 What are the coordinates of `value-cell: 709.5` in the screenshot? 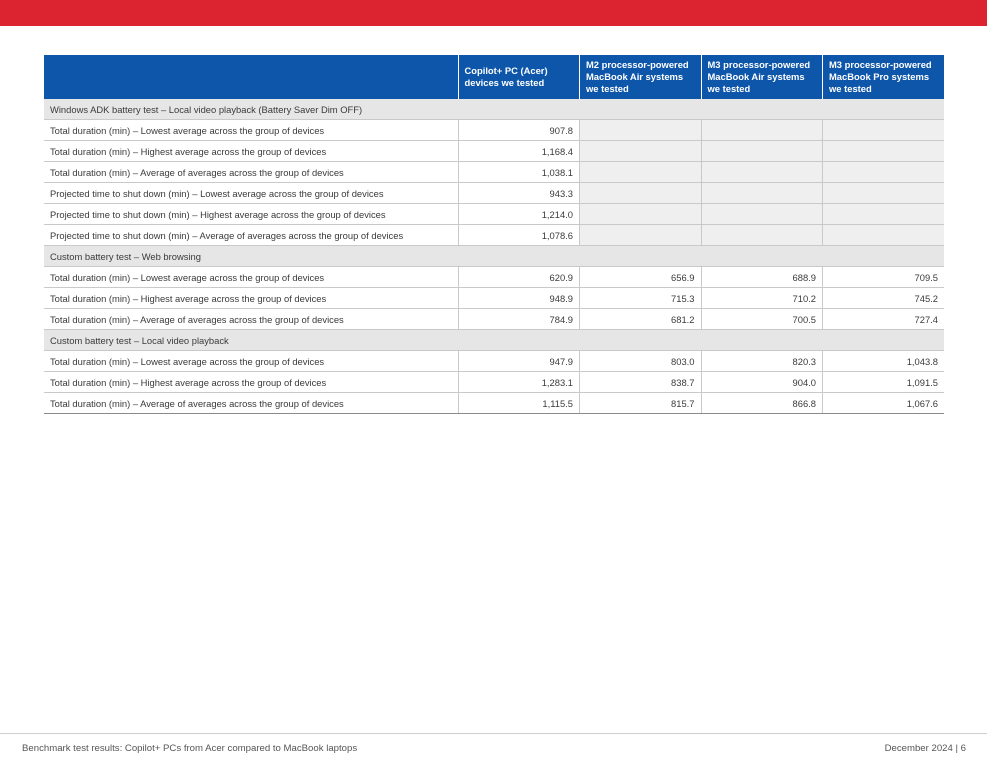 It's located at (883, 277).